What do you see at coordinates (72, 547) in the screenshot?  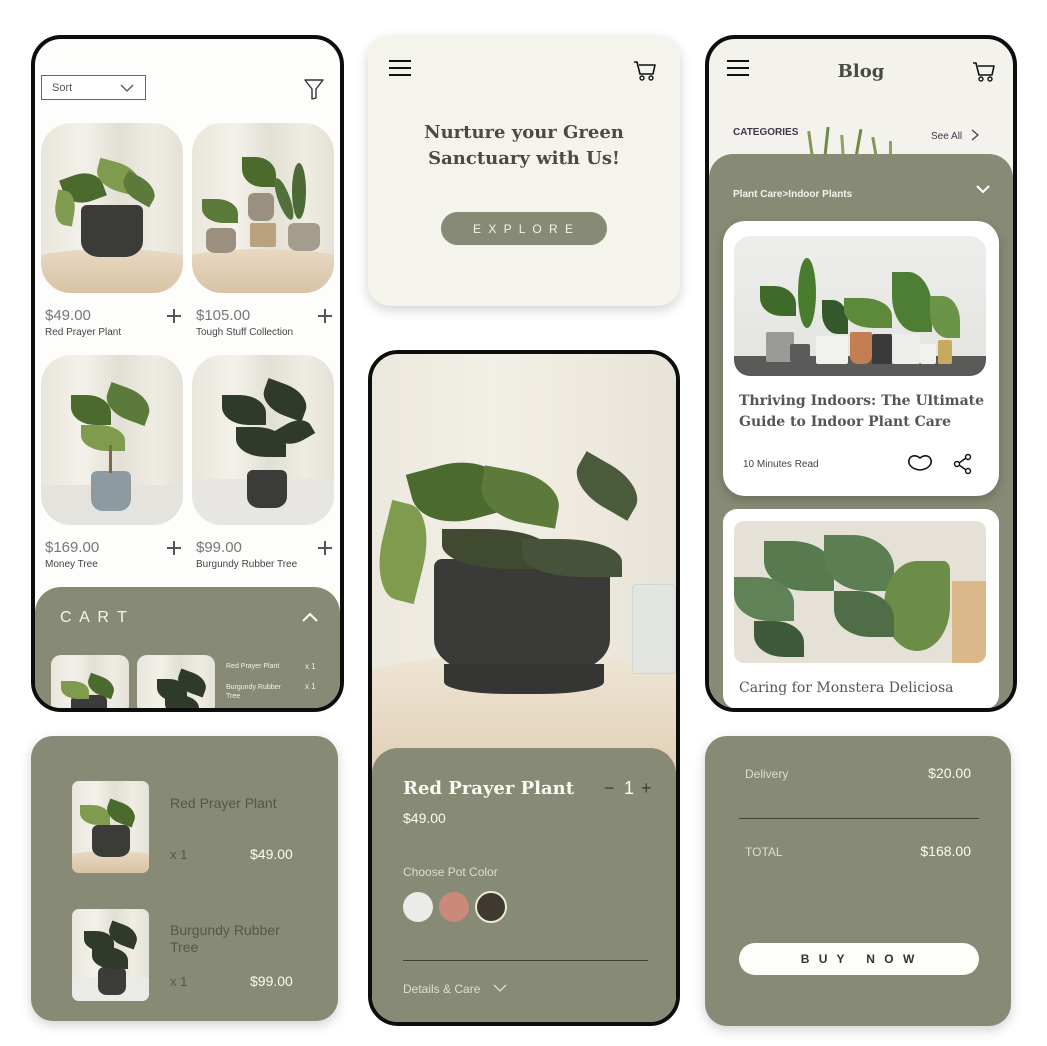 I see `product-price: $169.00` at bounding box center [72, 547].